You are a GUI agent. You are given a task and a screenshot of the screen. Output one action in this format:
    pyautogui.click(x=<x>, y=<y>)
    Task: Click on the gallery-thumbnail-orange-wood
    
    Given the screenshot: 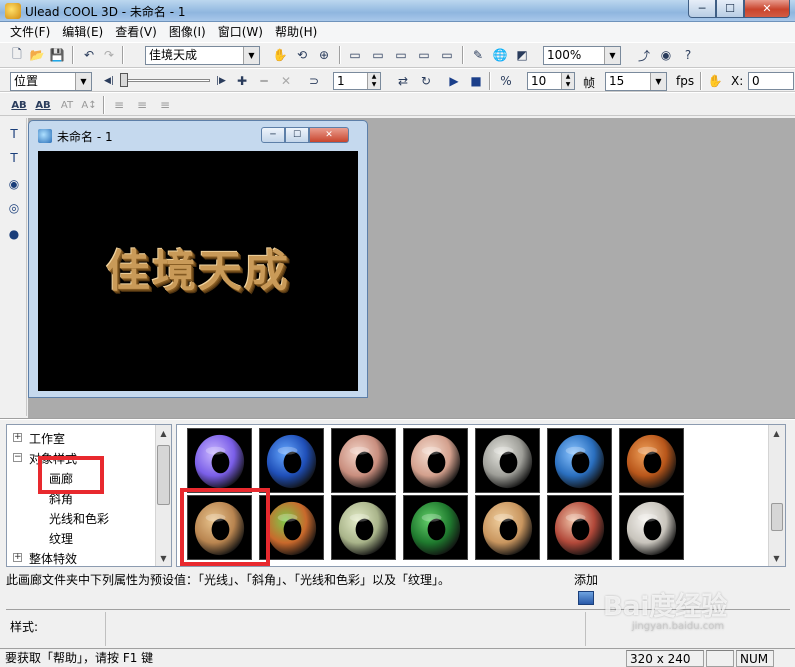 What is the action you would take?
    pyautogui.click(x=651, y=460)
    